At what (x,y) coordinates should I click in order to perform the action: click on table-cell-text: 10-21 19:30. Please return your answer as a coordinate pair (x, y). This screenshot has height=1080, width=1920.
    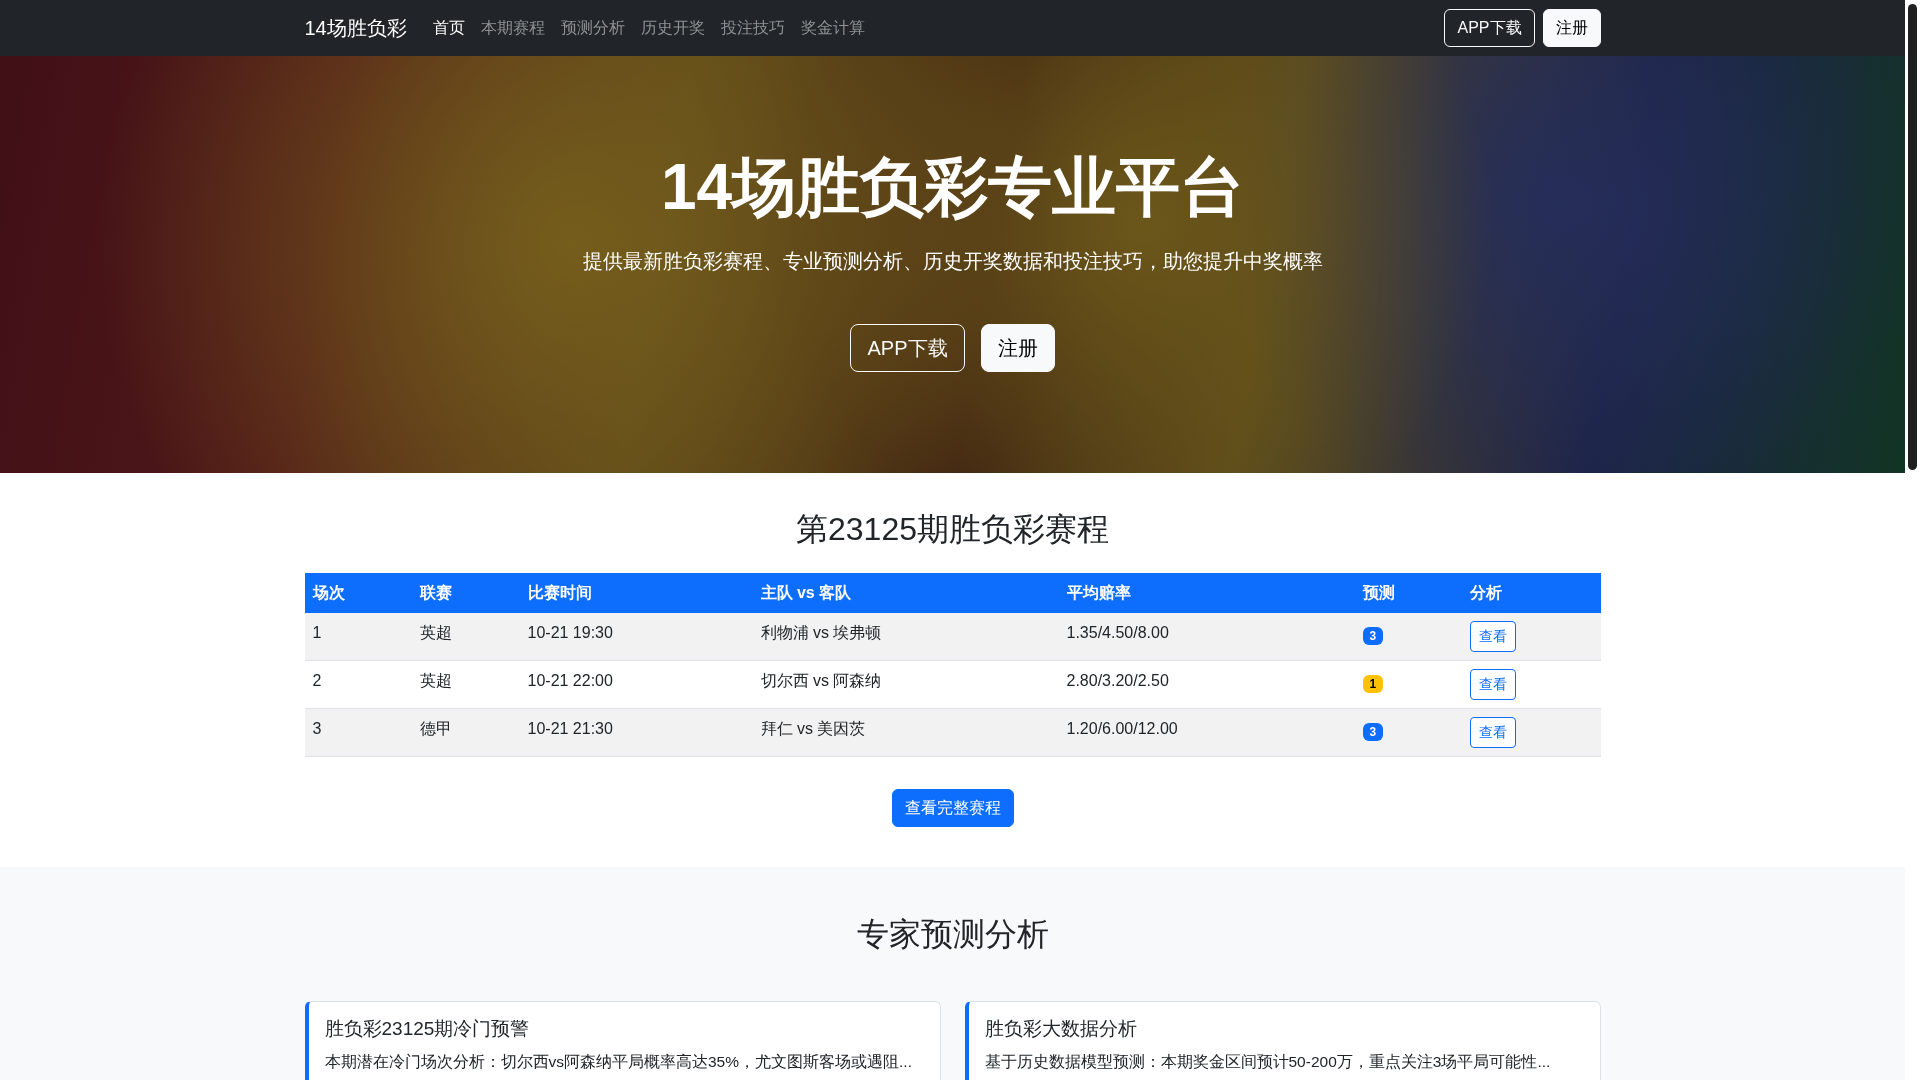
    Looking at the image, I should click on (570, 633).